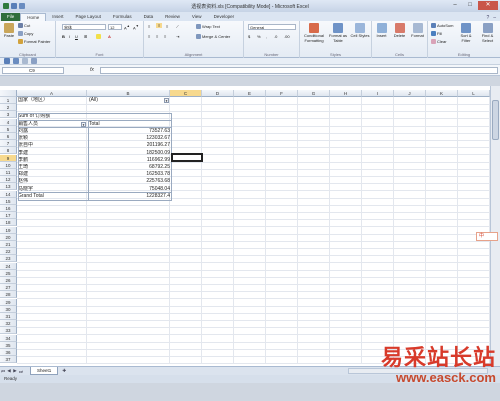  Describe the element at coordinates (259, 36) in the screenshot. I see `percent-button: %` at that location.